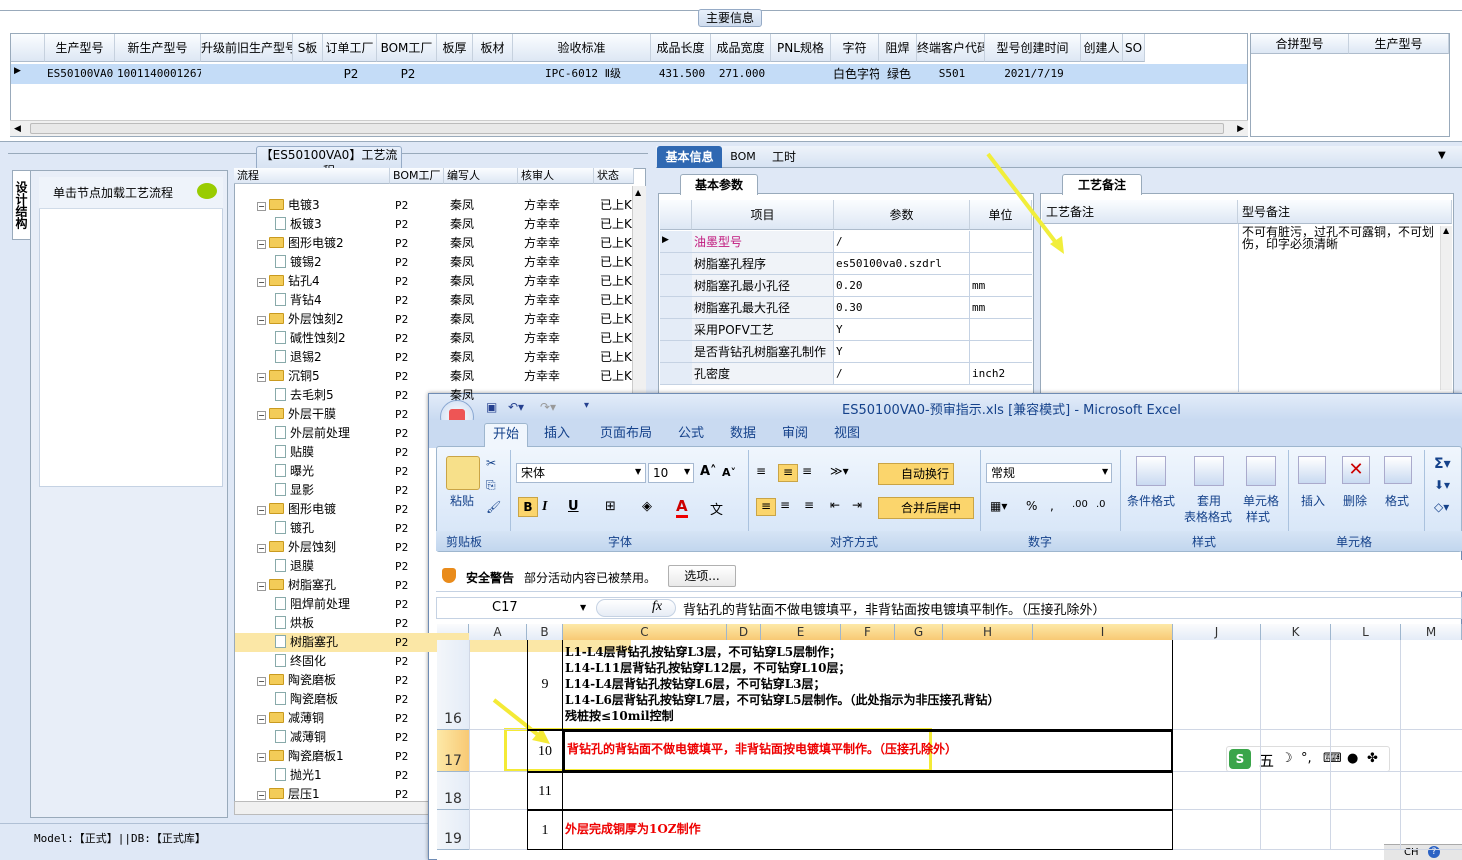  I want to click on align-left-icon: ≡, so click(766, 507).